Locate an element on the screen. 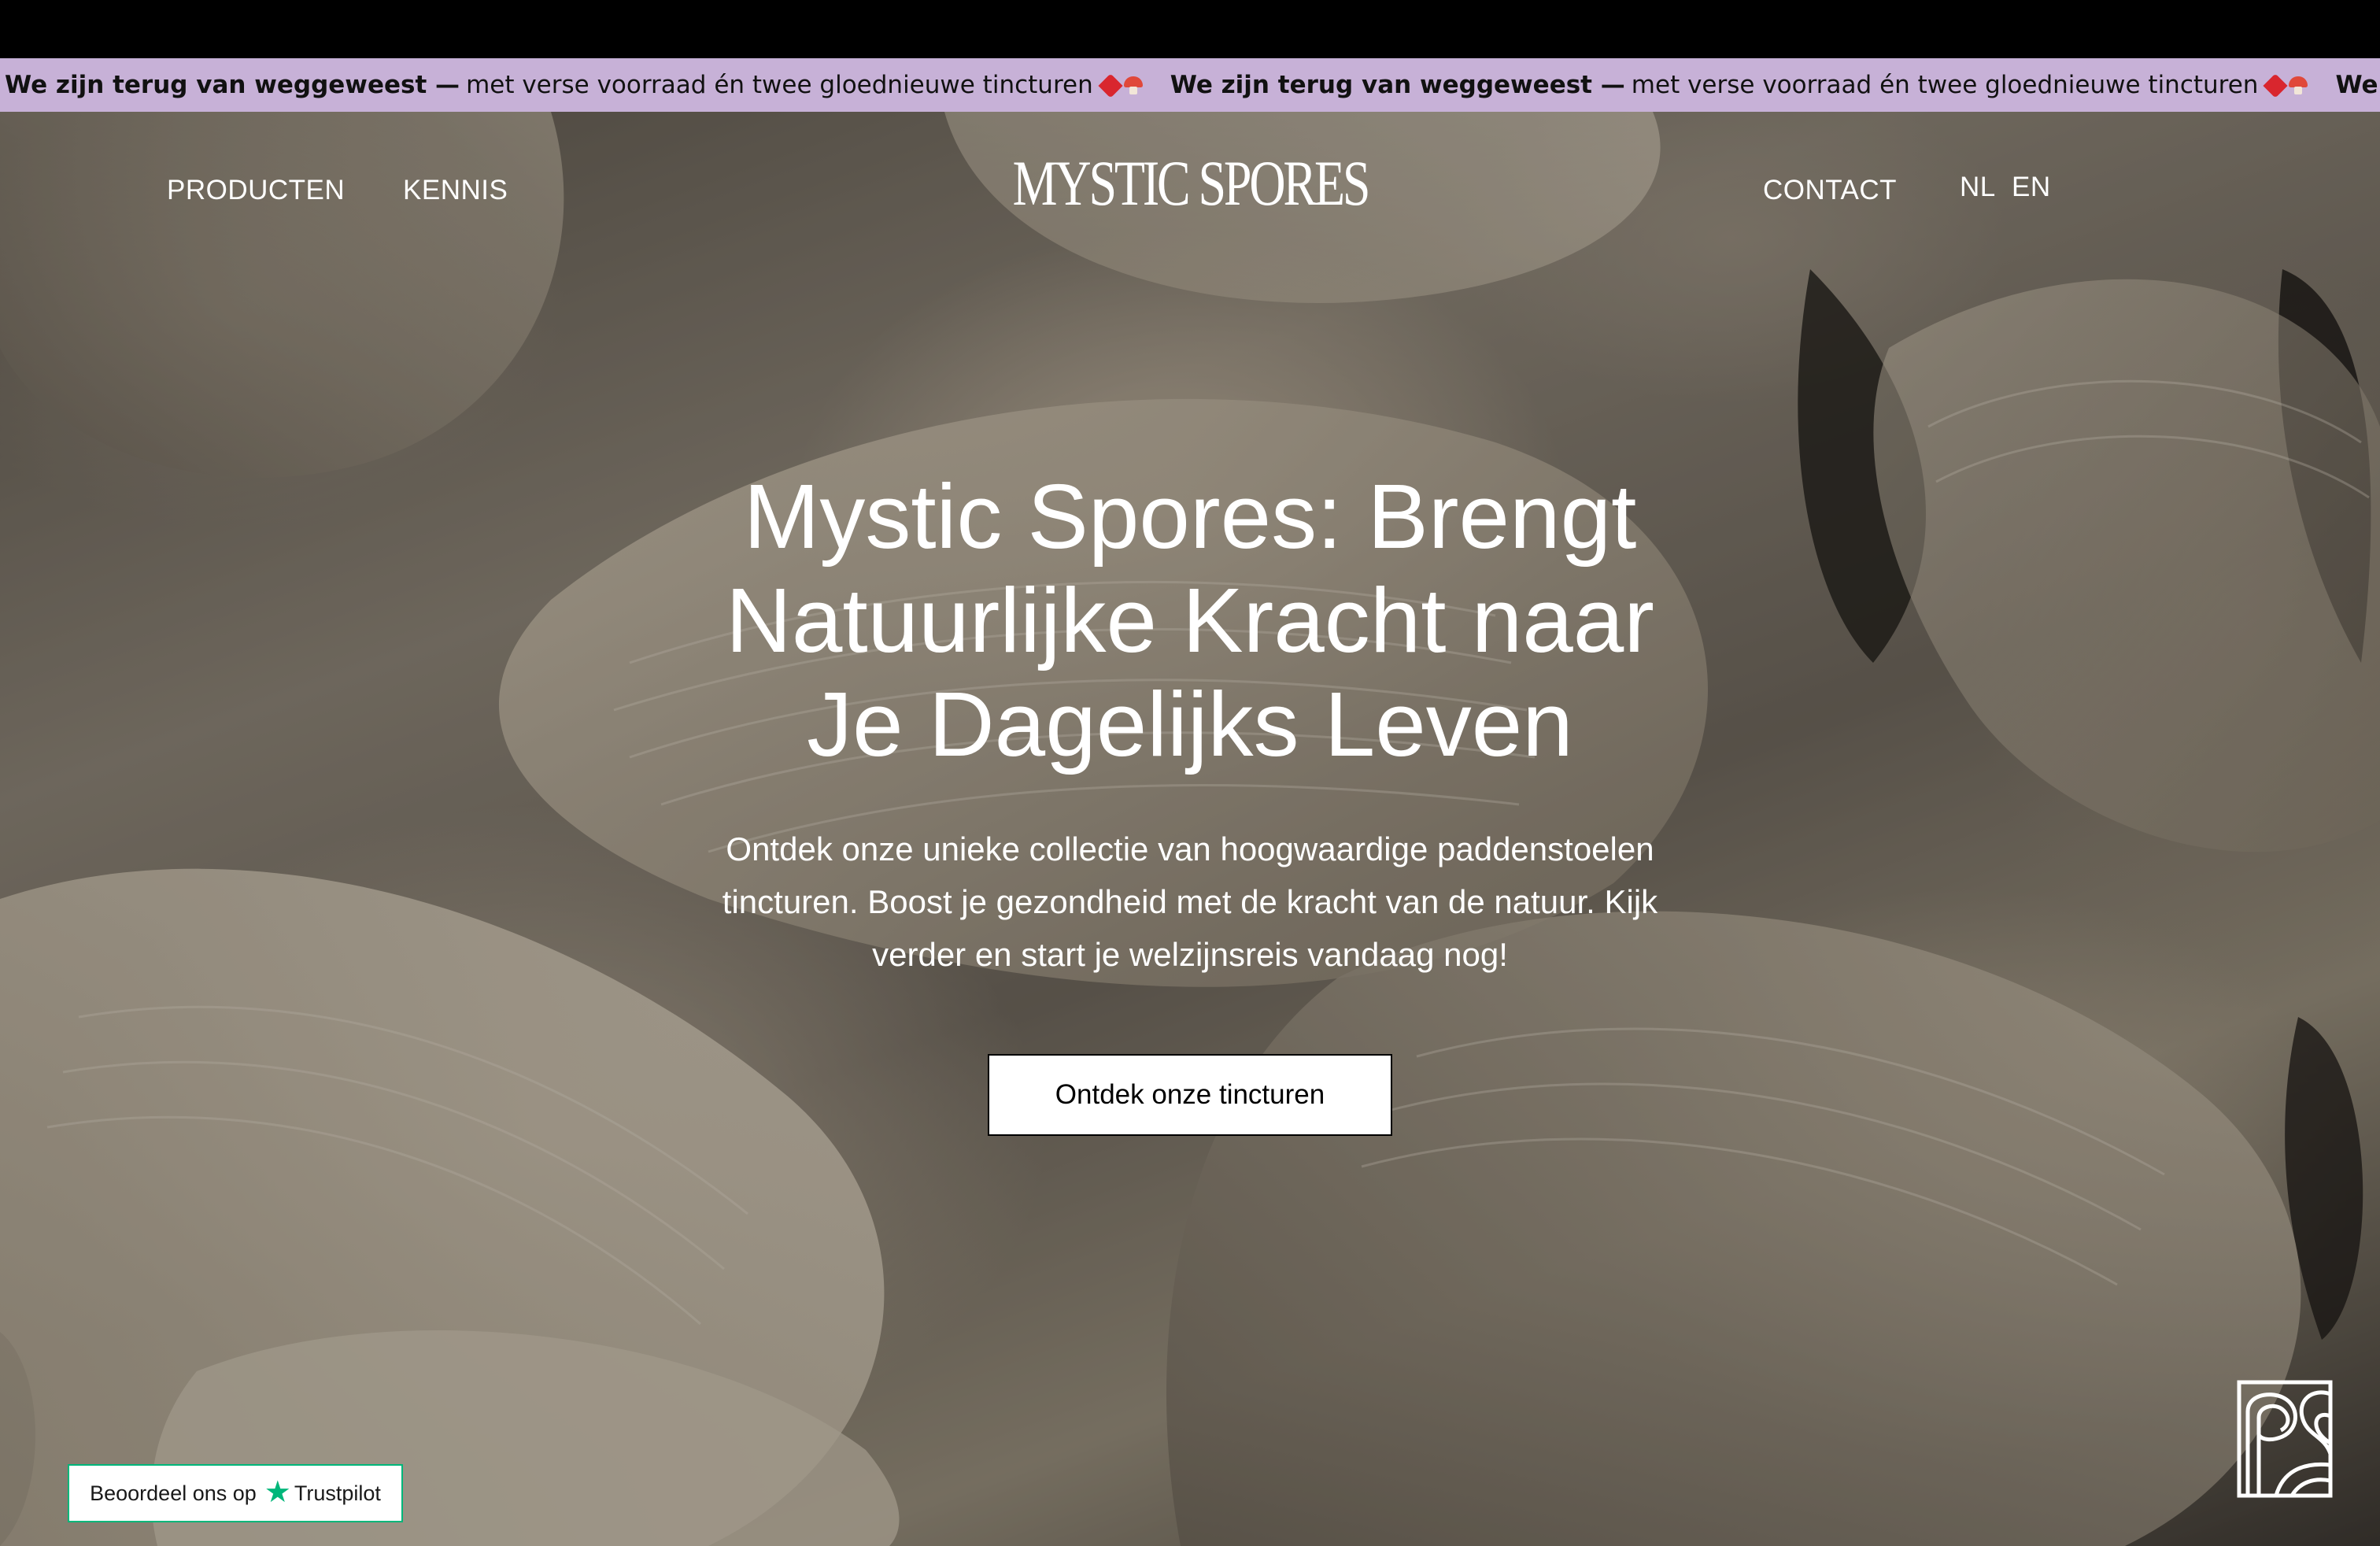 This screenshot has width=2380, height=1546. trustpilot-brand: Trustpilot is located at coordinates (337, 1493).